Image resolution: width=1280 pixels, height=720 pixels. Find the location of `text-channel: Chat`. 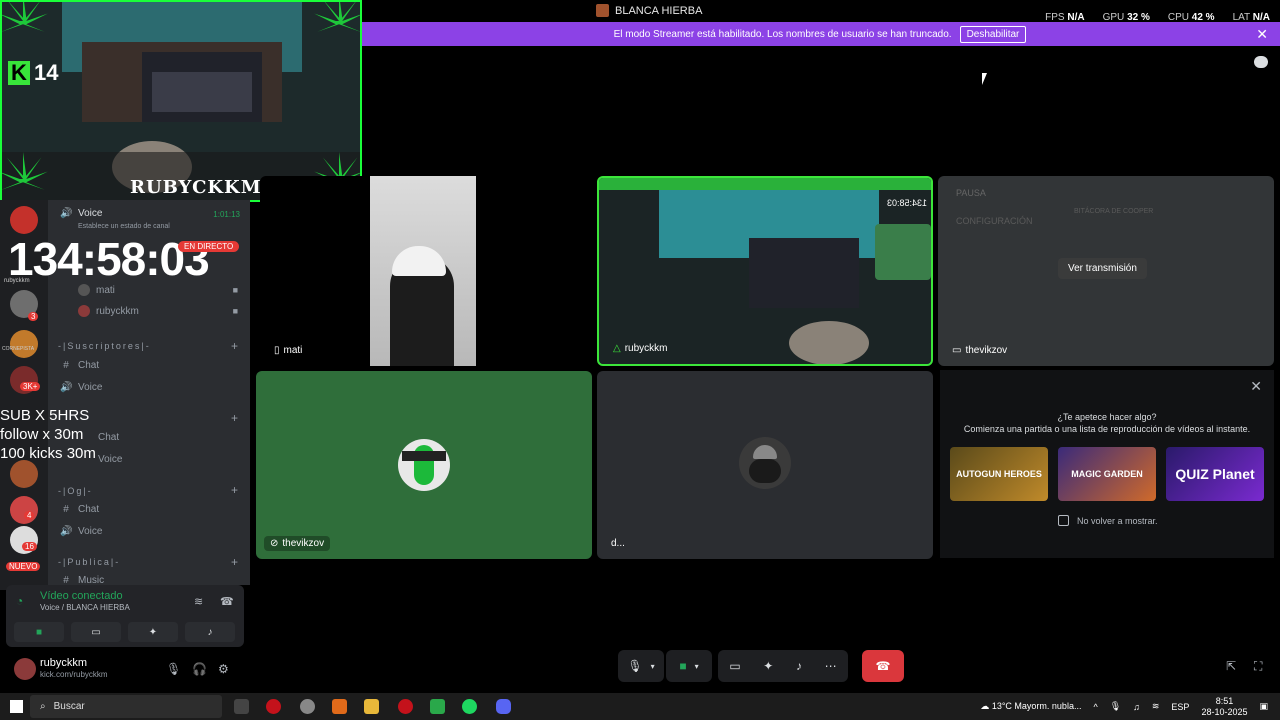

text-channel: Chat is located at coordinates (108, 437).